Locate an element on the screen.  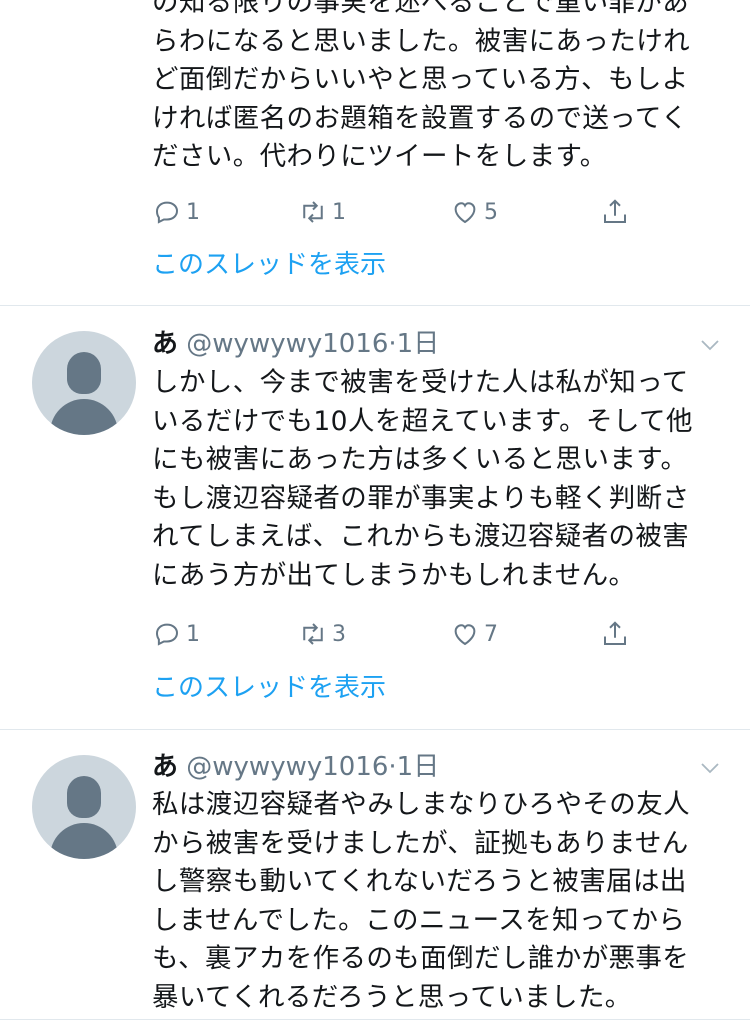
retweet-button: 1 is located at coordinates (322, 212).